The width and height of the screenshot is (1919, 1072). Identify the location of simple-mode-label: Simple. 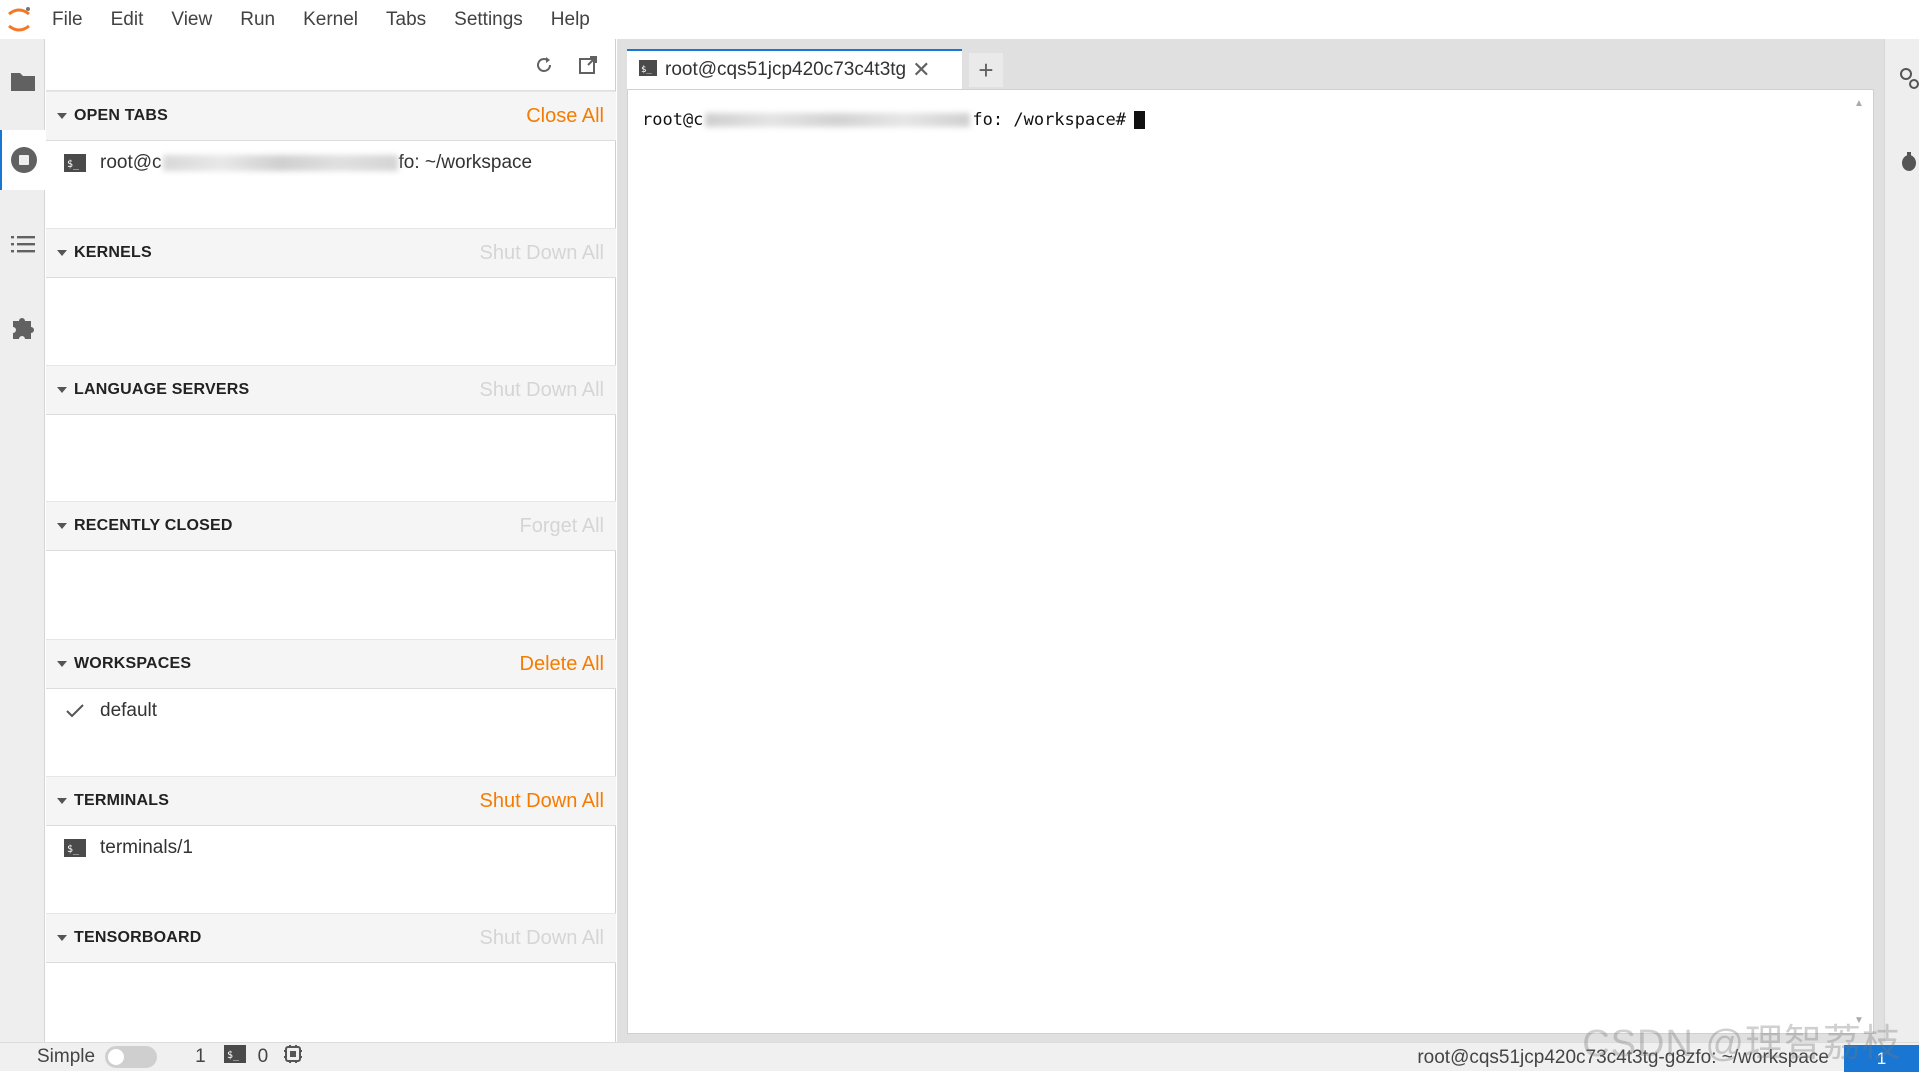
(66, 1056).